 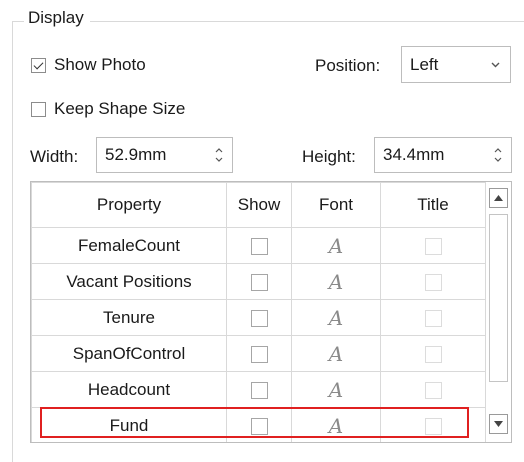 I want to click on property-cell: SpanOfControl, so click(x=129, y=353).